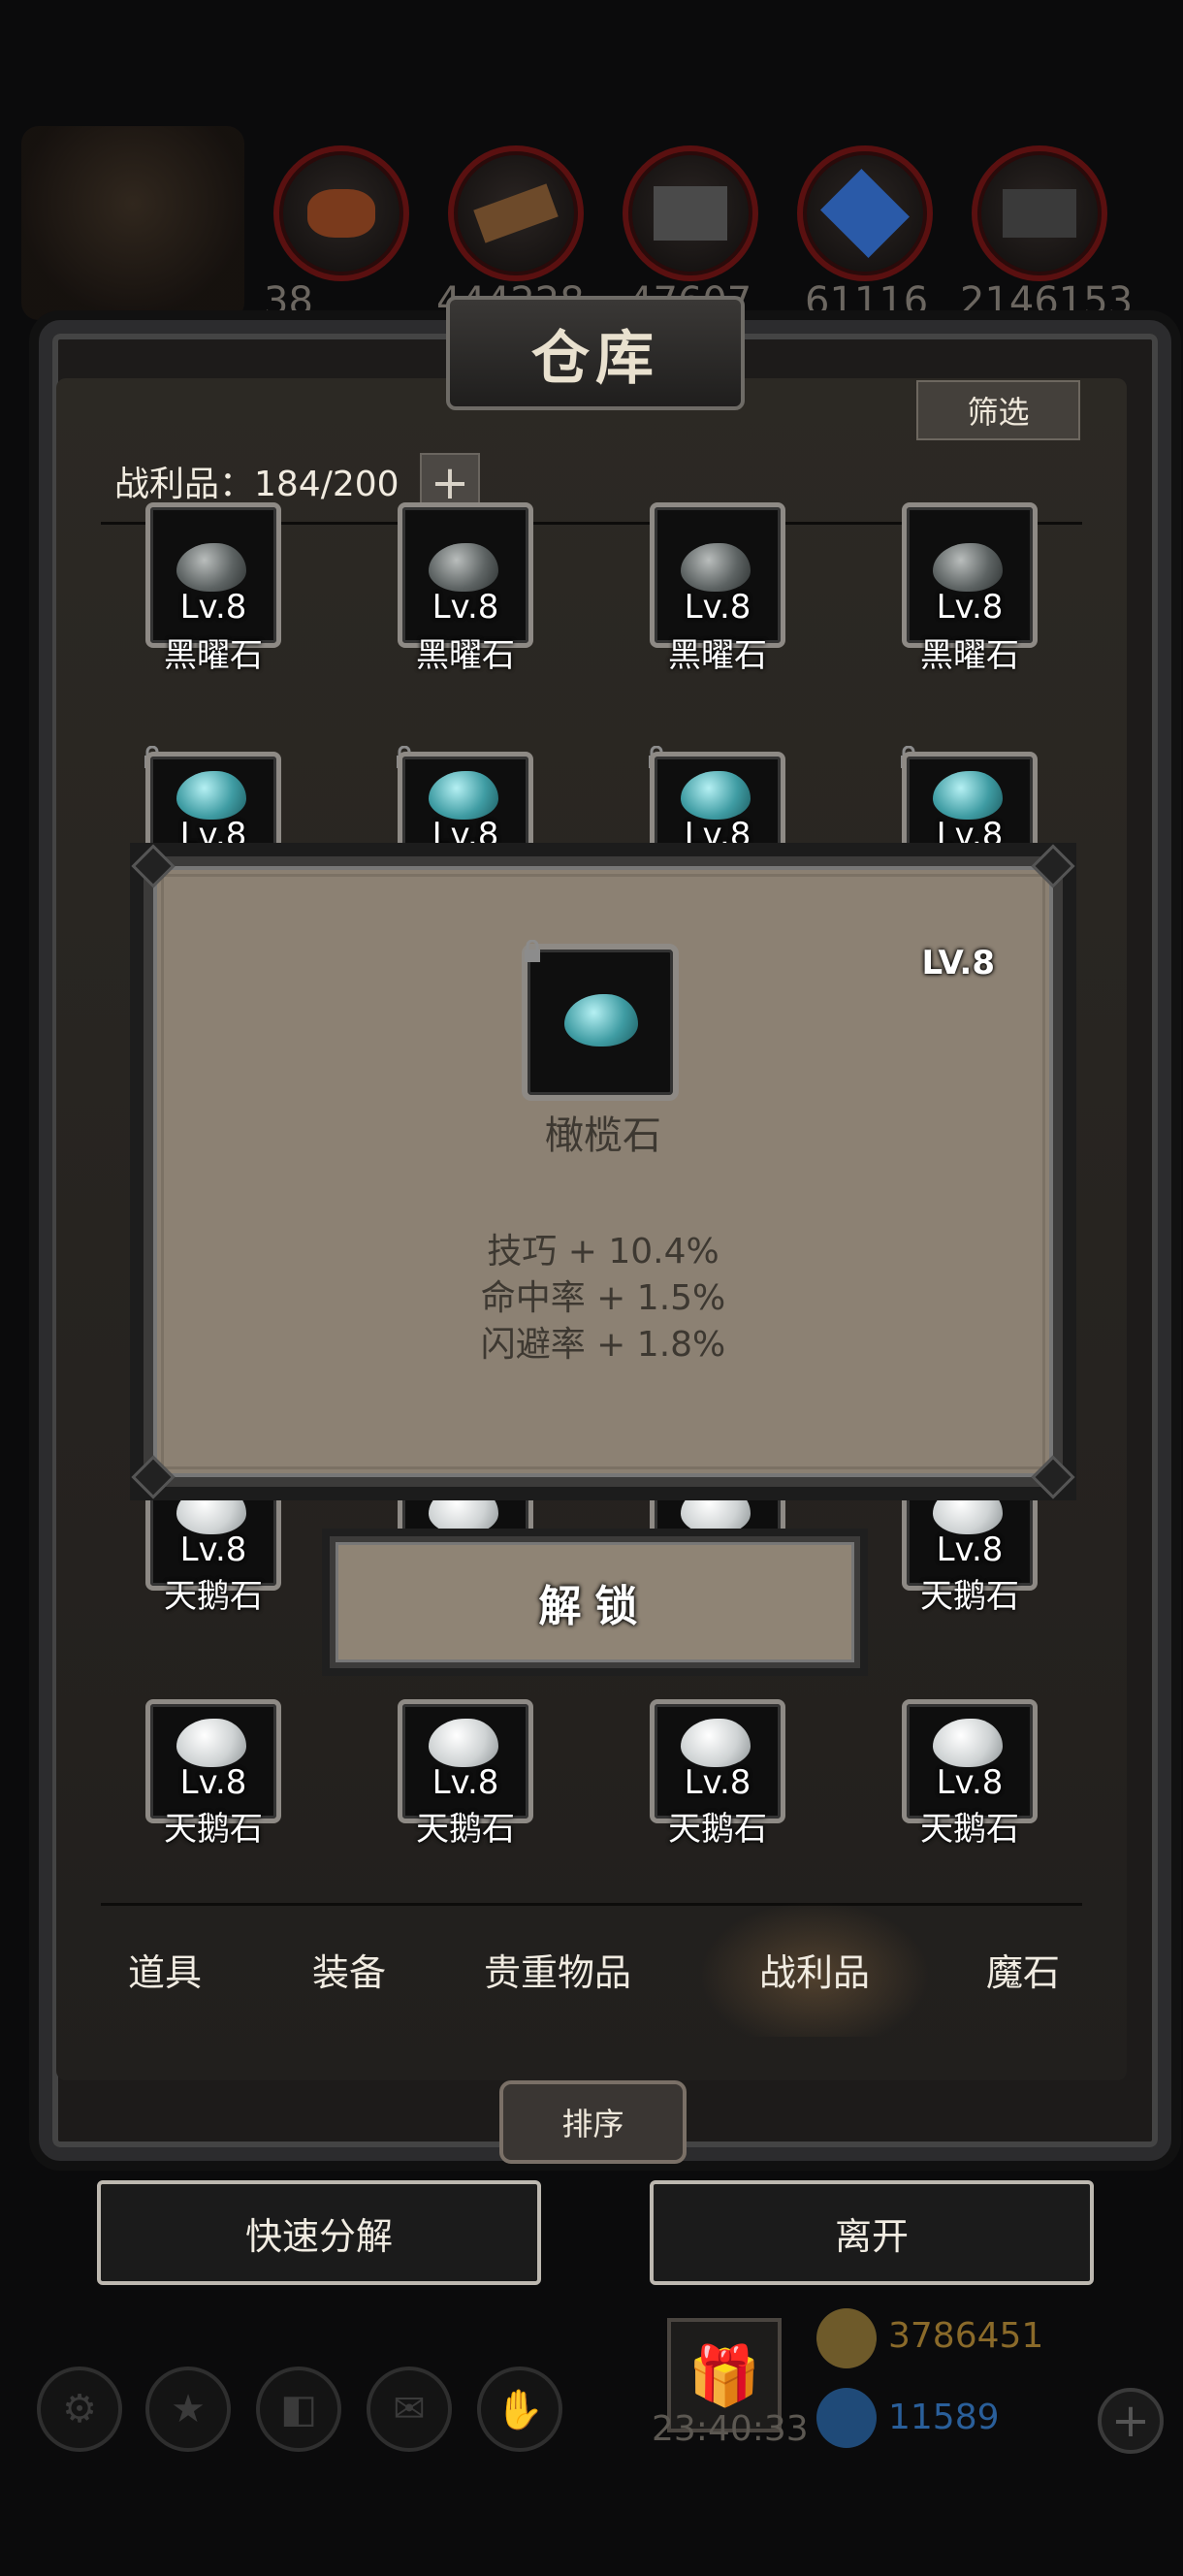  What do you see at coordinates (690, 213) in the screenshot?
I see `stone-blocks-icon` at bounding box center [690, 213].